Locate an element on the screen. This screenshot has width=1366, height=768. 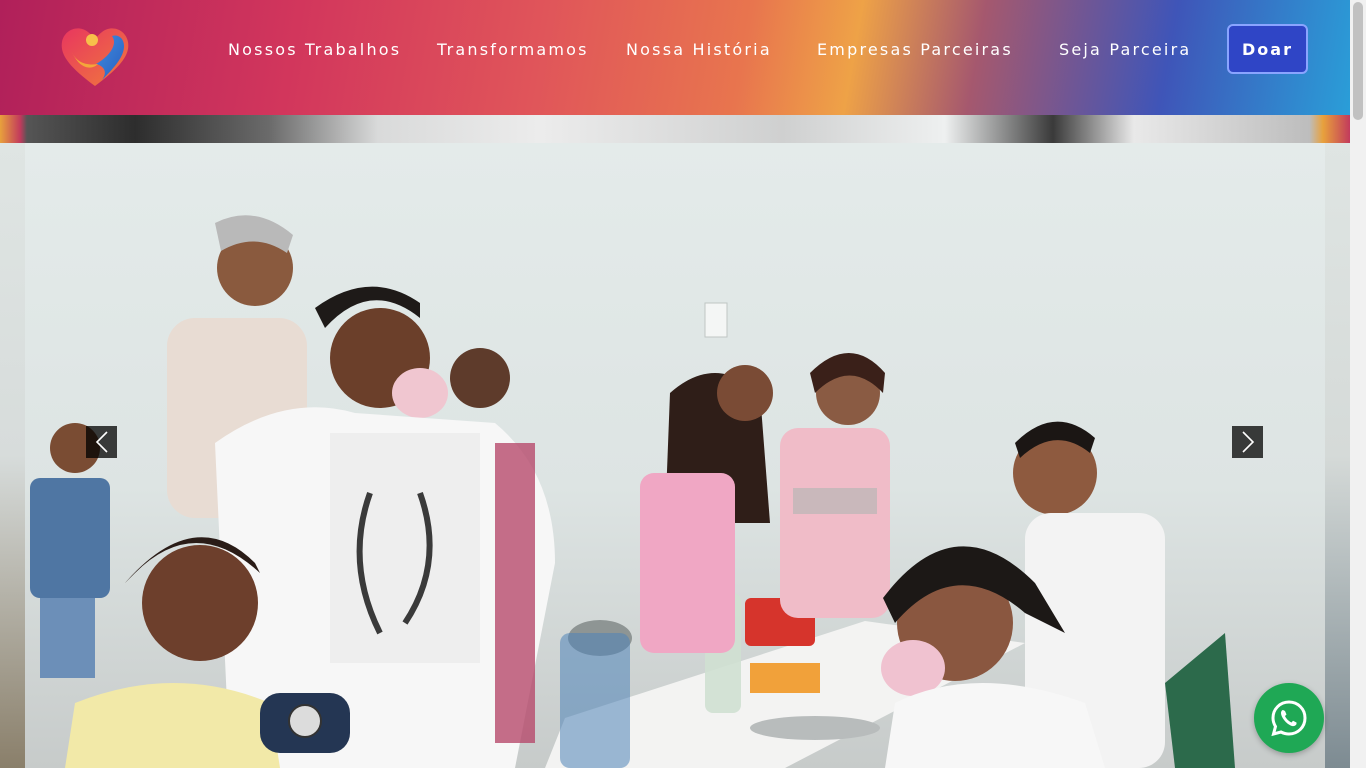
nav-nossos-trabalhos: Nossos Trabalhos is located at coordinates (314, 49).